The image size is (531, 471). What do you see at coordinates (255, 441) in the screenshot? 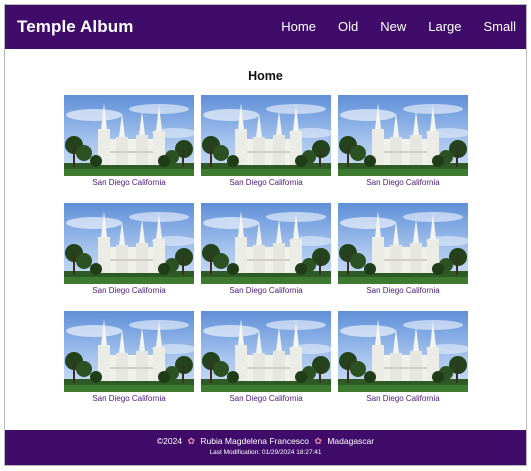
I see `author-name: Rubia Magdelena Francesco` at bounding box center [255, 441].